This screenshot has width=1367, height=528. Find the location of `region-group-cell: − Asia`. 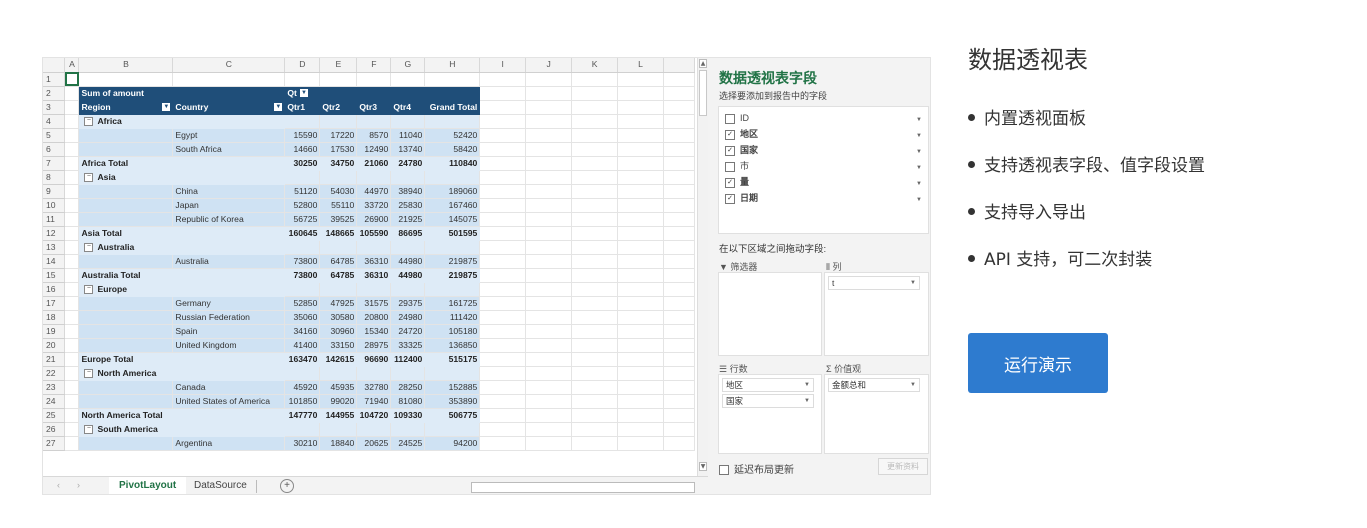

region-group-cell: − Asia is located at coordinates (182, 177).